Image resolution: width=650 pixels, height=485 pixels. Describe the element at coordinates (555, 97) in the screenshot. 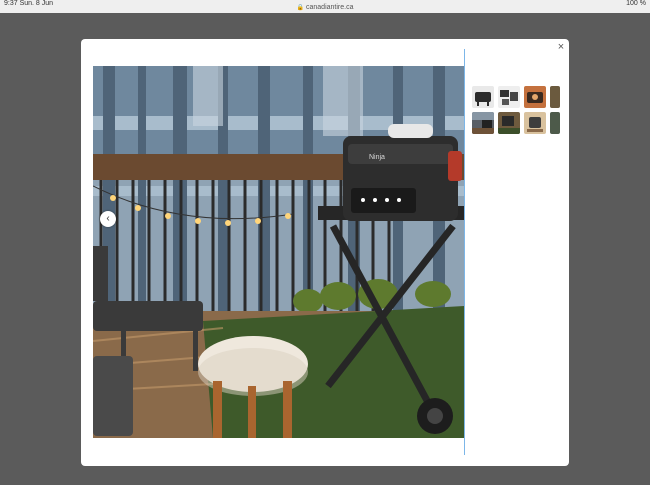

I see `thumbnail-grill-partial` at that location.